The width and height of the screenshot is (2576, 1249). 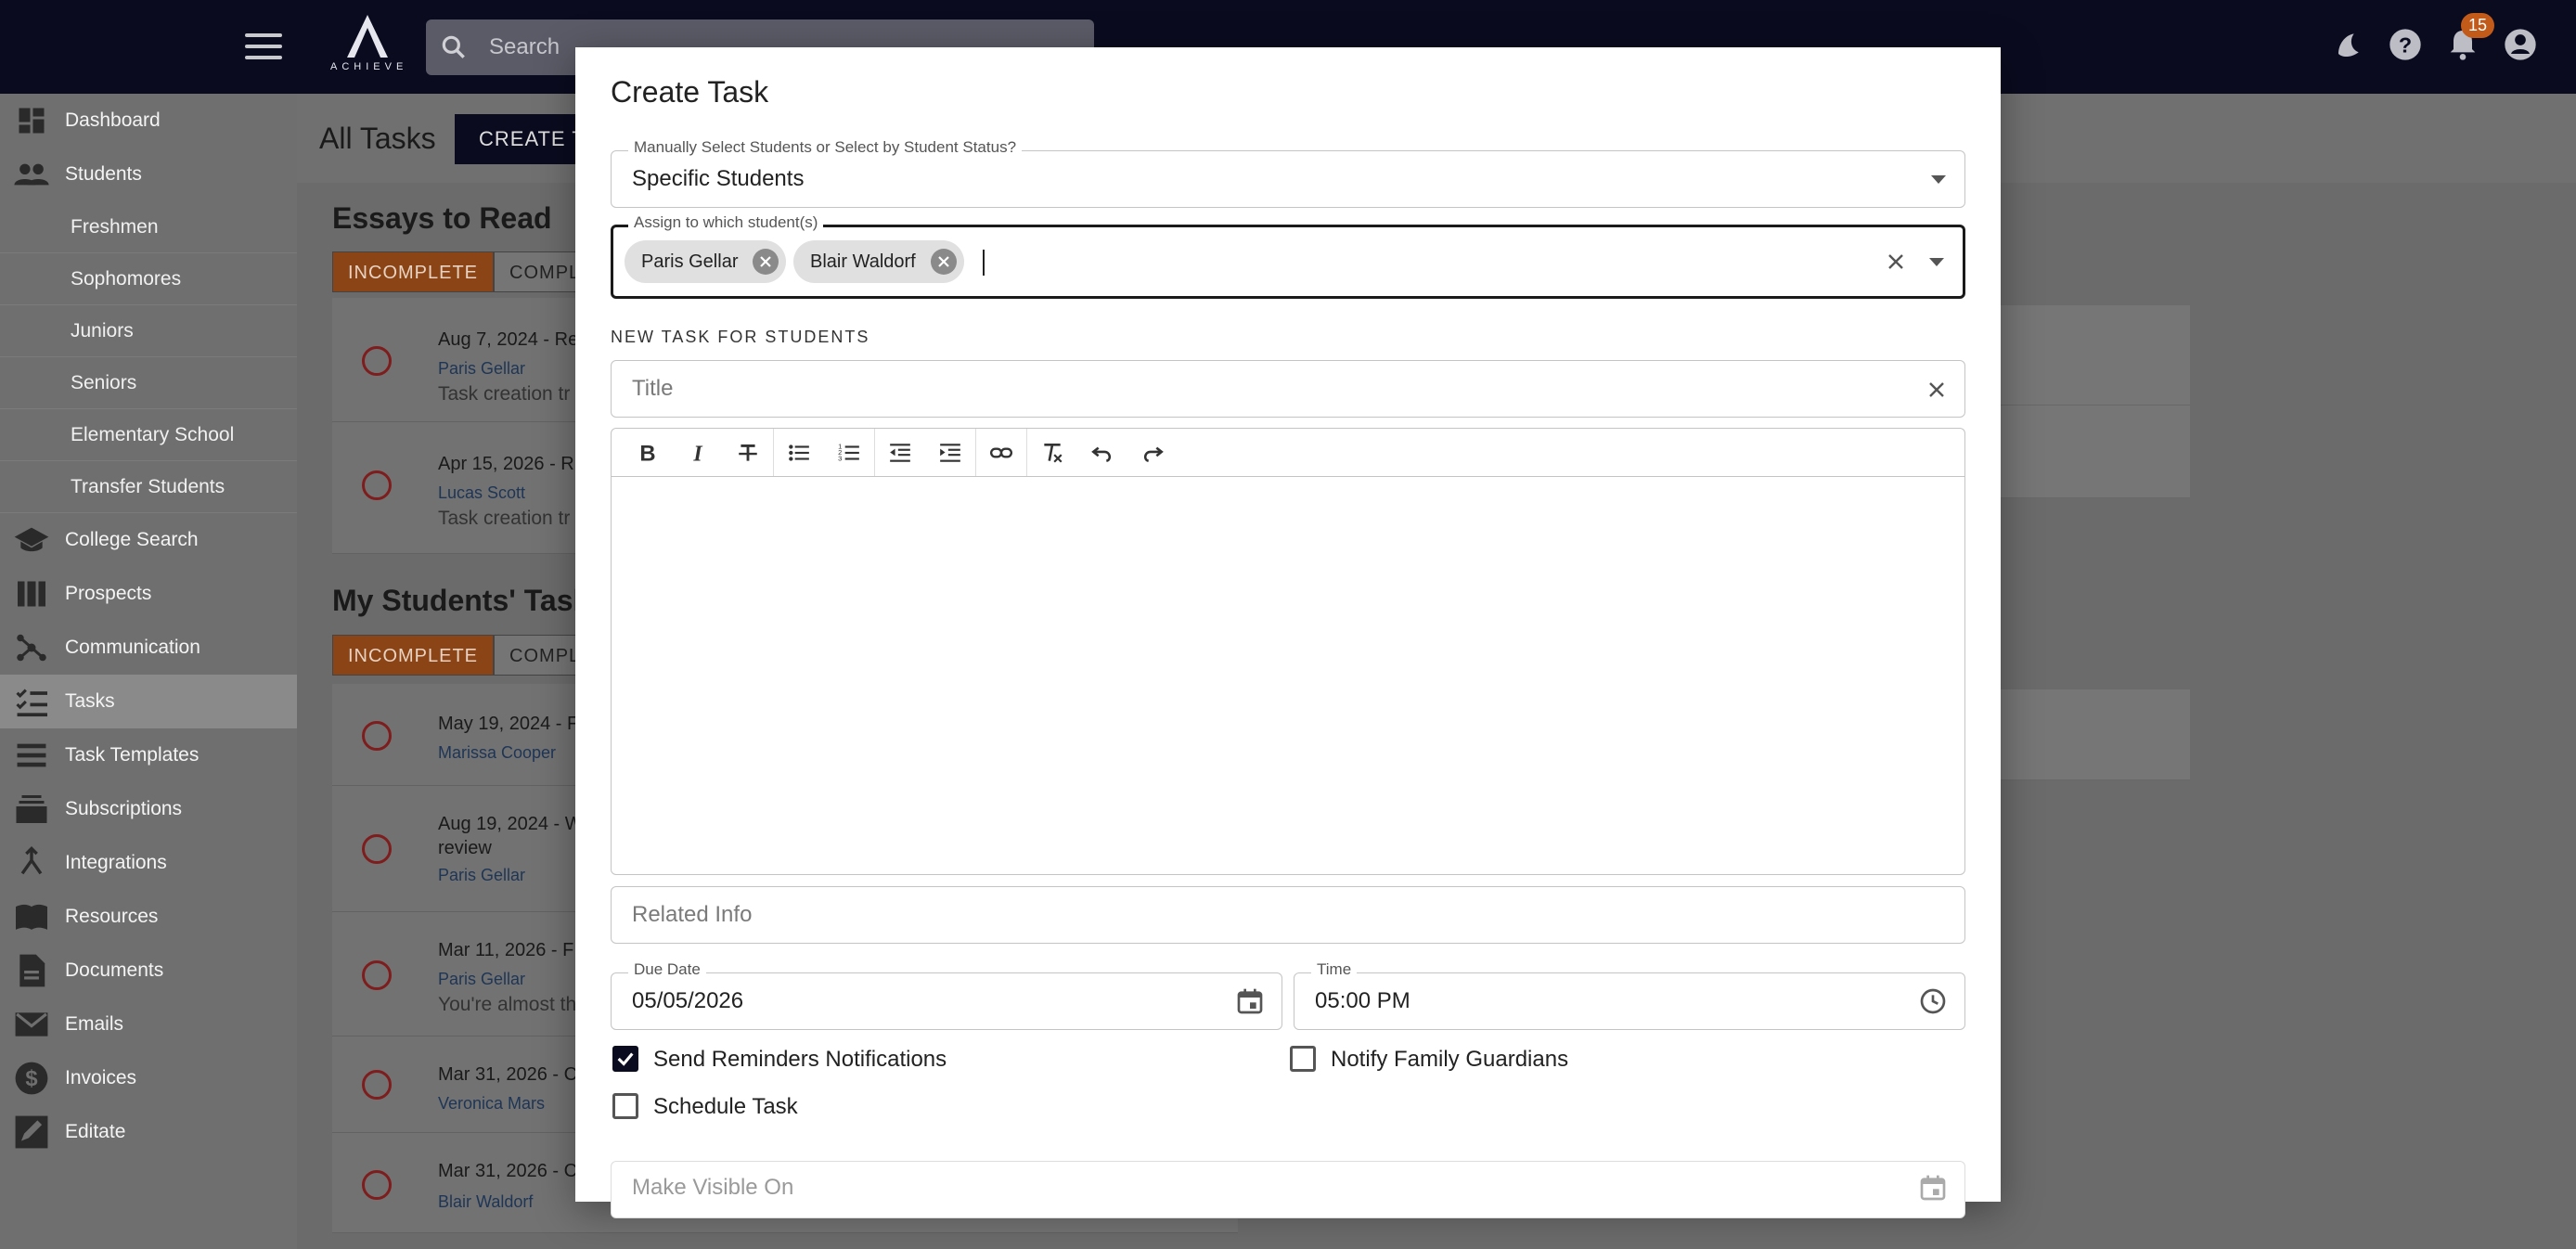 What do you see at coordinates (1933, 1001) in the screenshot?
I see `clock-icon` at bounding box center [1933, 1001].